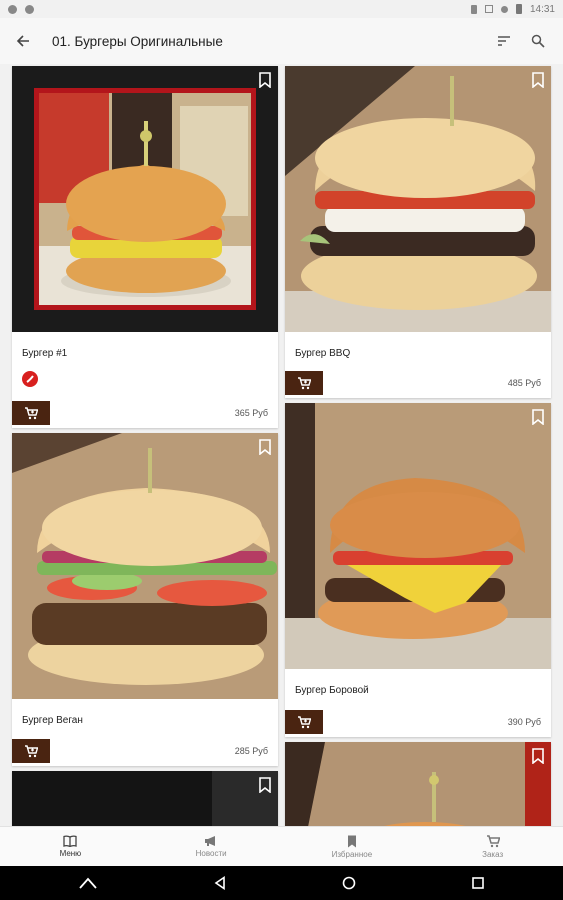 The image size is (563, 900). I want to click on product-price: 365 Руб, so click(251, 413).